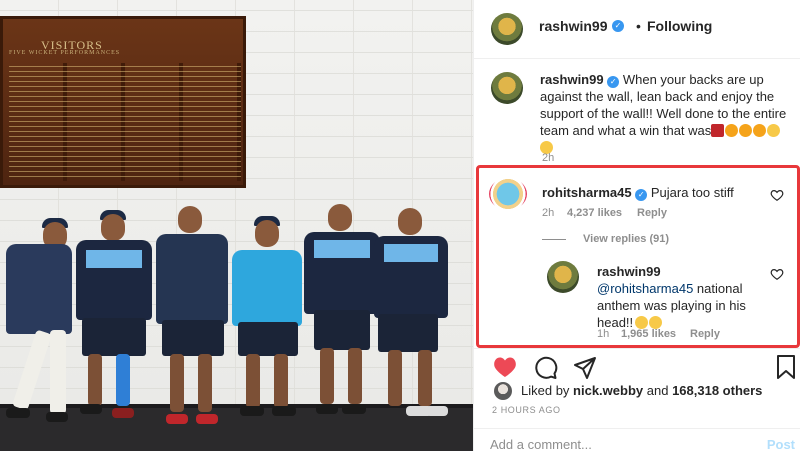 The height and width of the screenshot is (451, 800). I want to click on save-bookmark-icon, so click(786, 367).